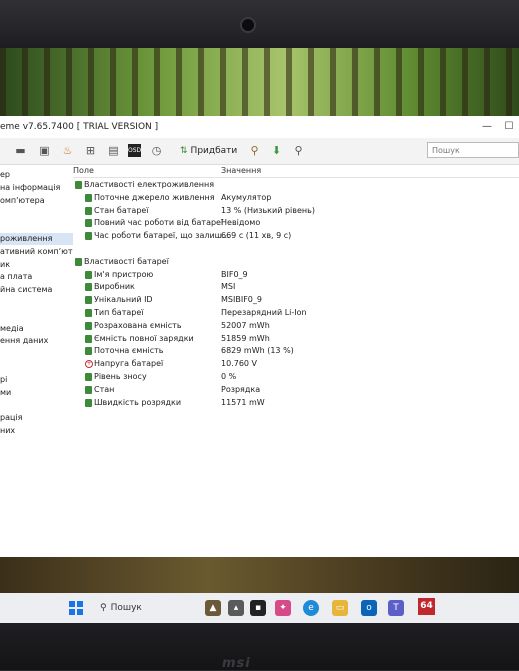 This screenshot has width=519, height=671. Describe the element at coordinates (259, 127) in the screenshot. I see `title-bar: eme v7.65.7400 [ TRIAL VERSION ] — ☐` at that location.